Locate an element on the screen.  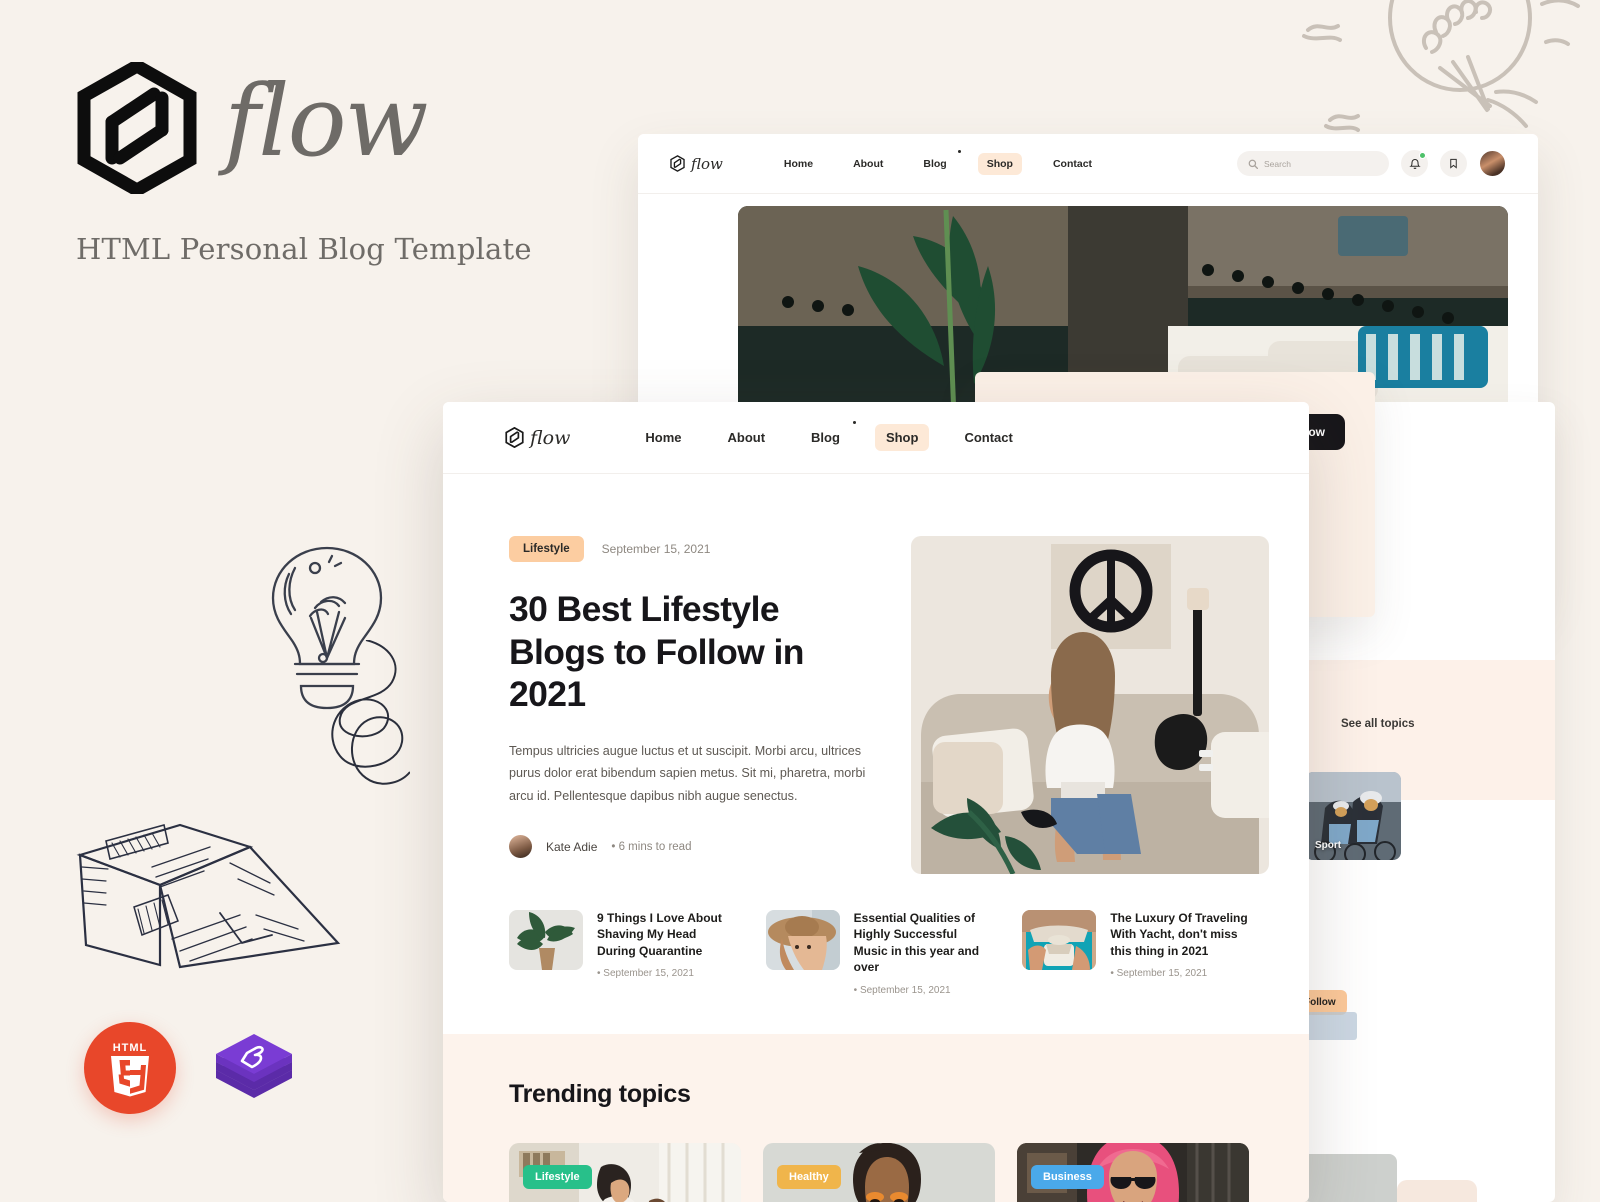
trending-cards-row: Lifestyle Healthy Business is located at coordinates (879, 1172).